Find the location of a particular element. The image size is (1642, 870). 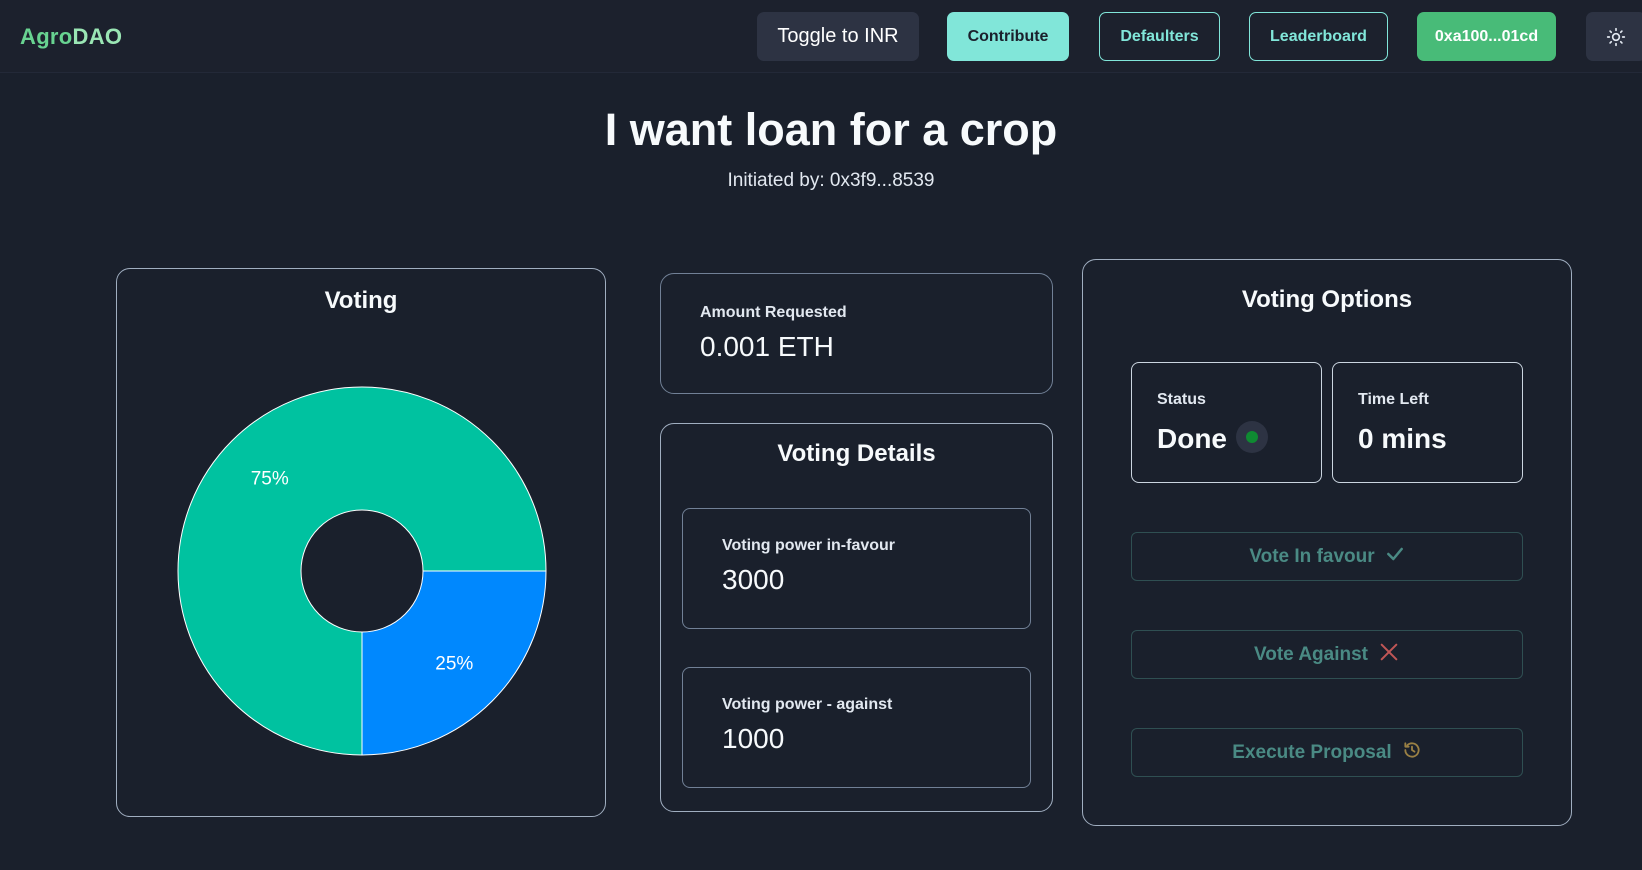

logo: AgroDAO is located at coordinates (71, 37).